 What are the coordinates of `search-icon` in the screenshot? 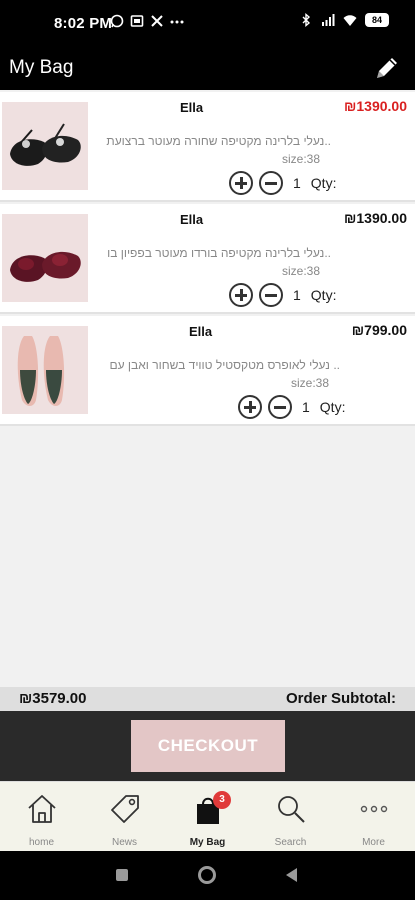 It's located at (291, 809).